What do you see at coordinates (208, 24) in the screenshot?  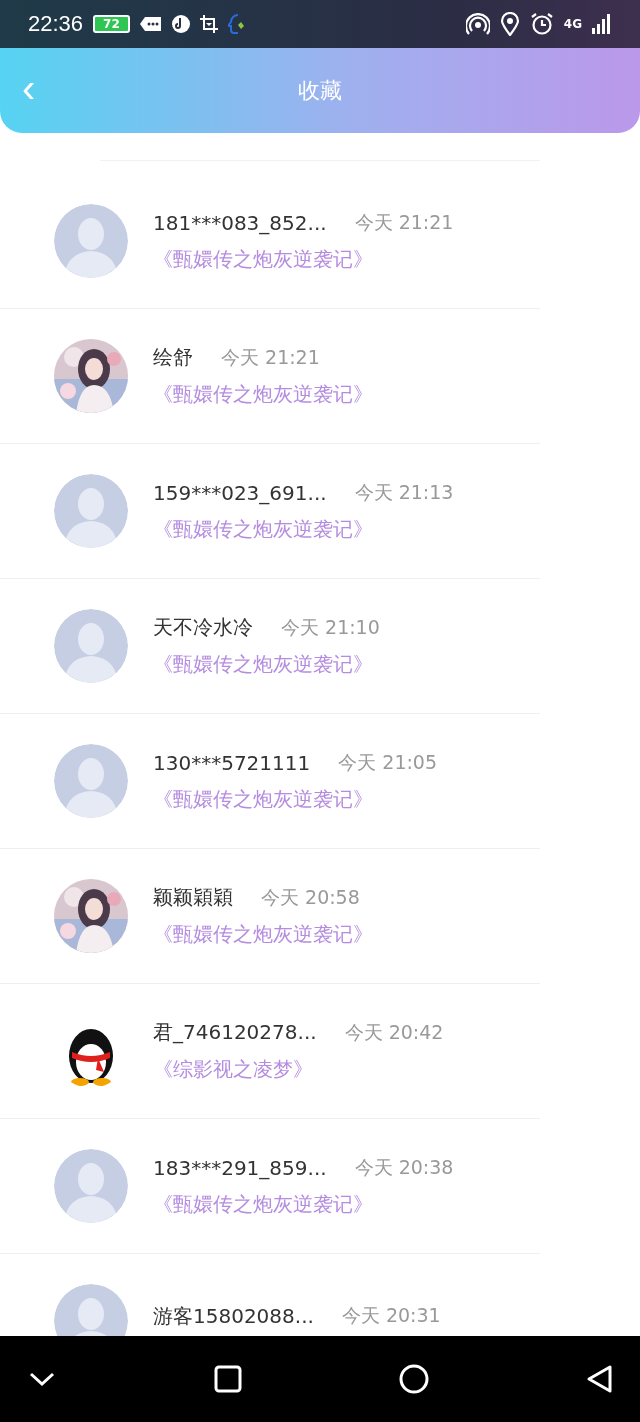 I see `screenshot-icon` at bounding box center [208, 24].